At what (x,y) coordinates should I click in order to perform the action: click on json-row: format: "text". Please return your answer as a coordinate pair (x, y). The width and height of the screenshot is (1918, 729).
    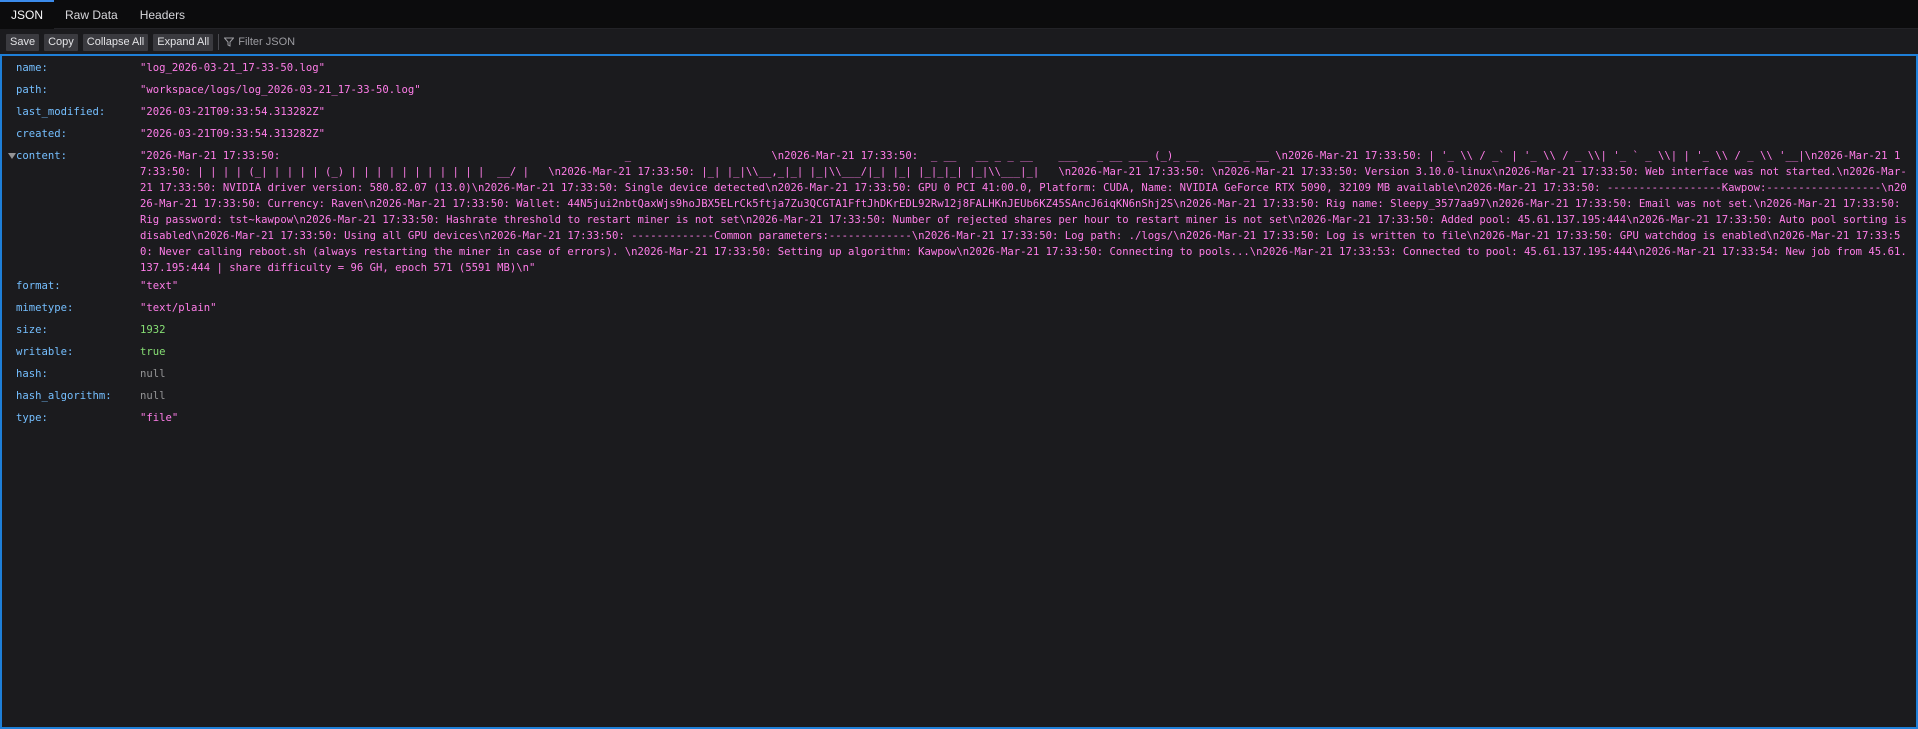
    Looking at the image, I should click on (959, 287).